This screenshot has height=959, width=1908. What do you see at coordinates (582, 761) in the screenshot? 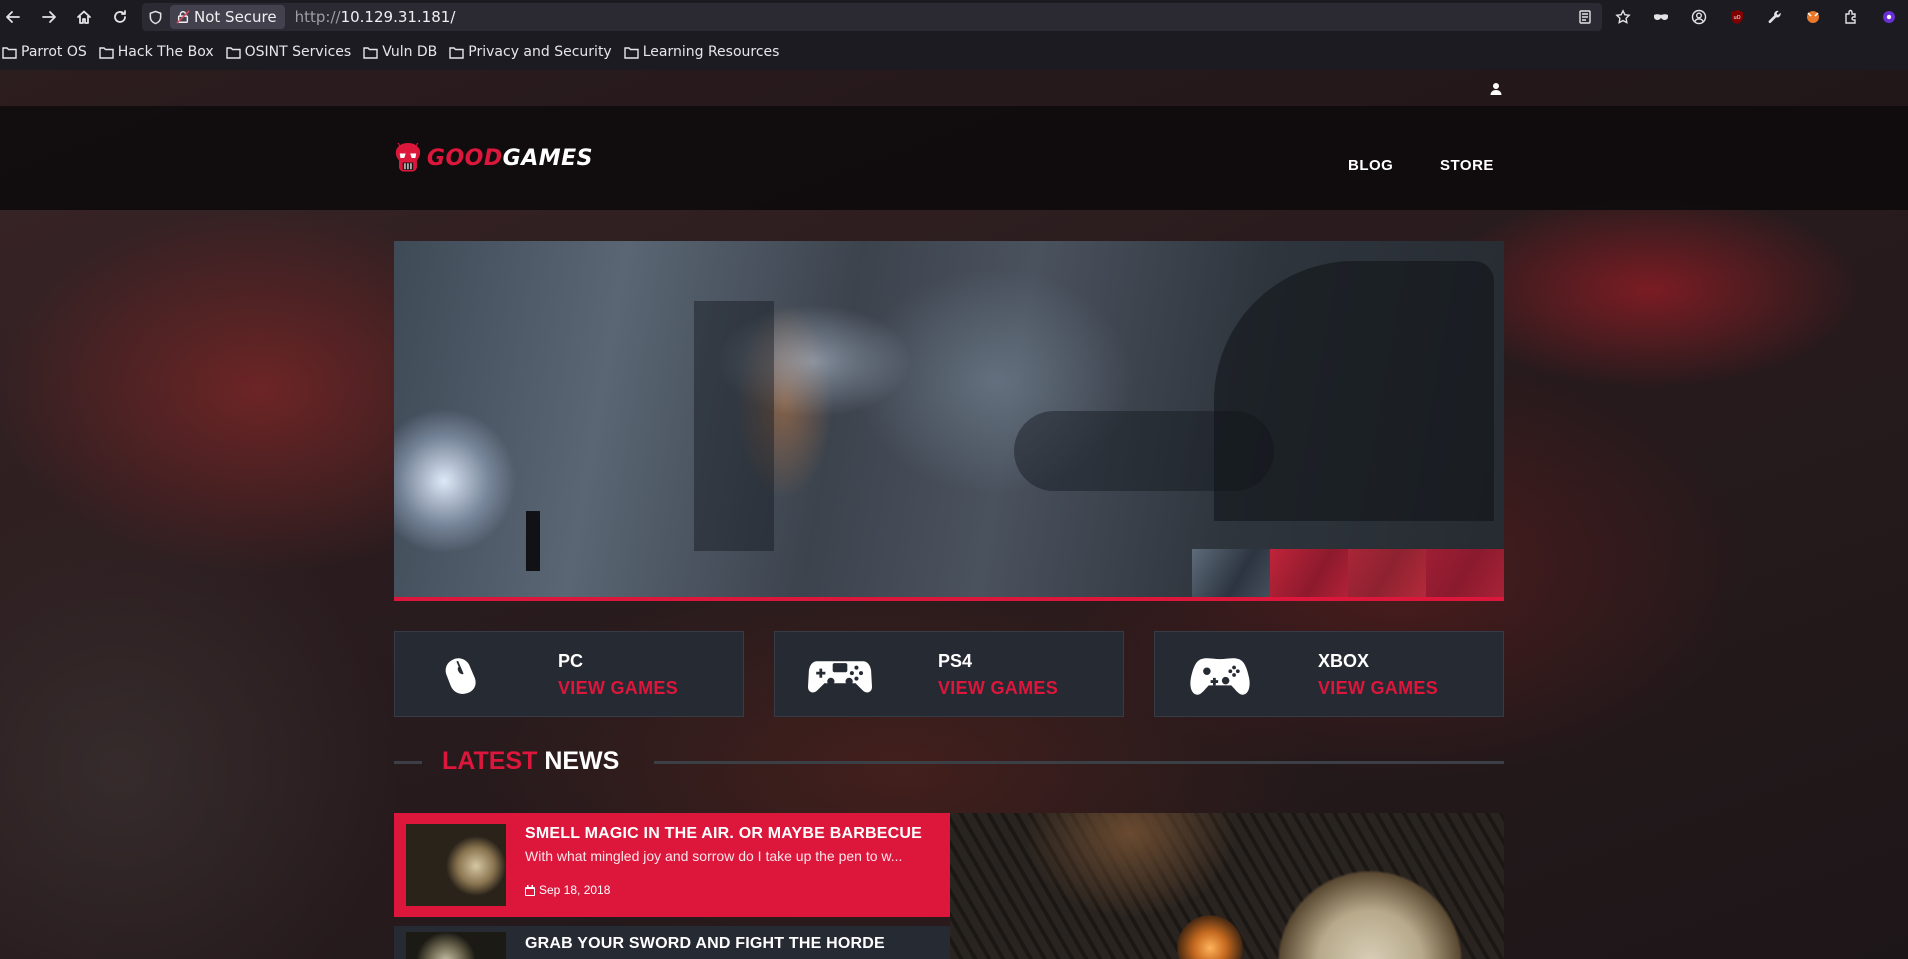
I see `section-title-rest: NEWS` at bounding box center [582, 761].